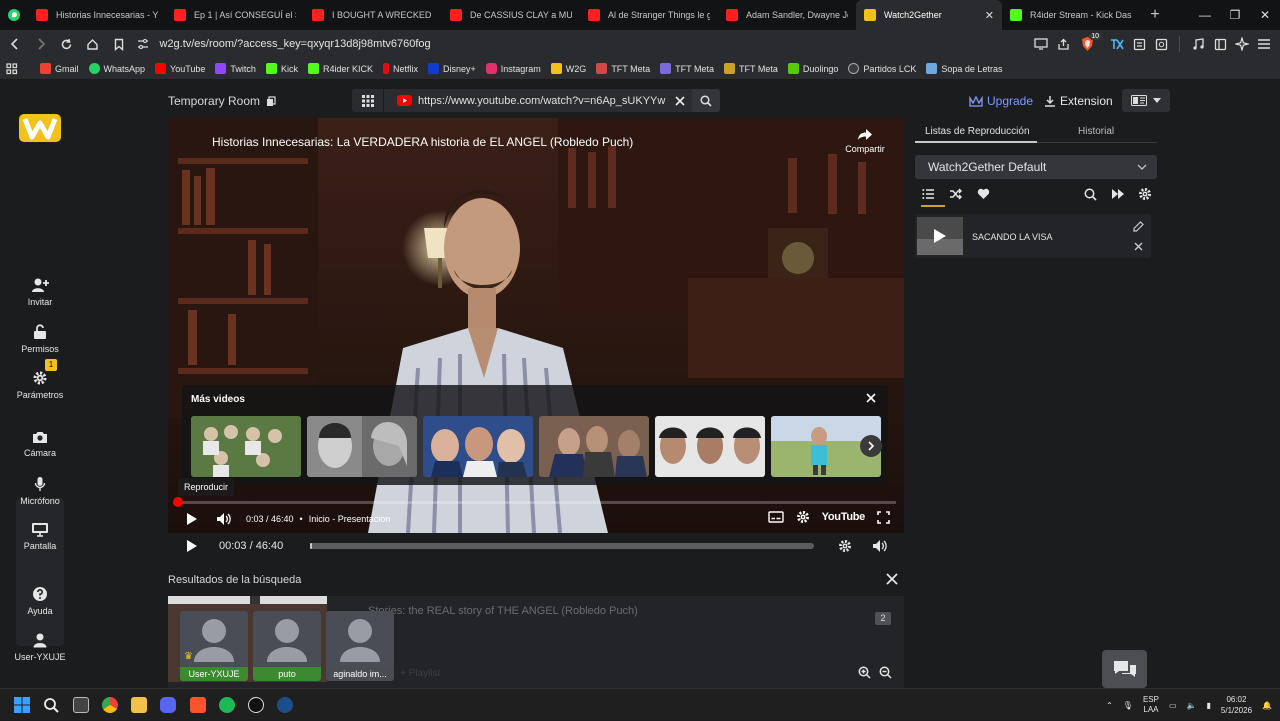 Image resolution: width=1280 pixels, height=721 pixels. Describe the element at coordinates (1198, 44) in the screenshot. I see `media-control-icon` at that location.